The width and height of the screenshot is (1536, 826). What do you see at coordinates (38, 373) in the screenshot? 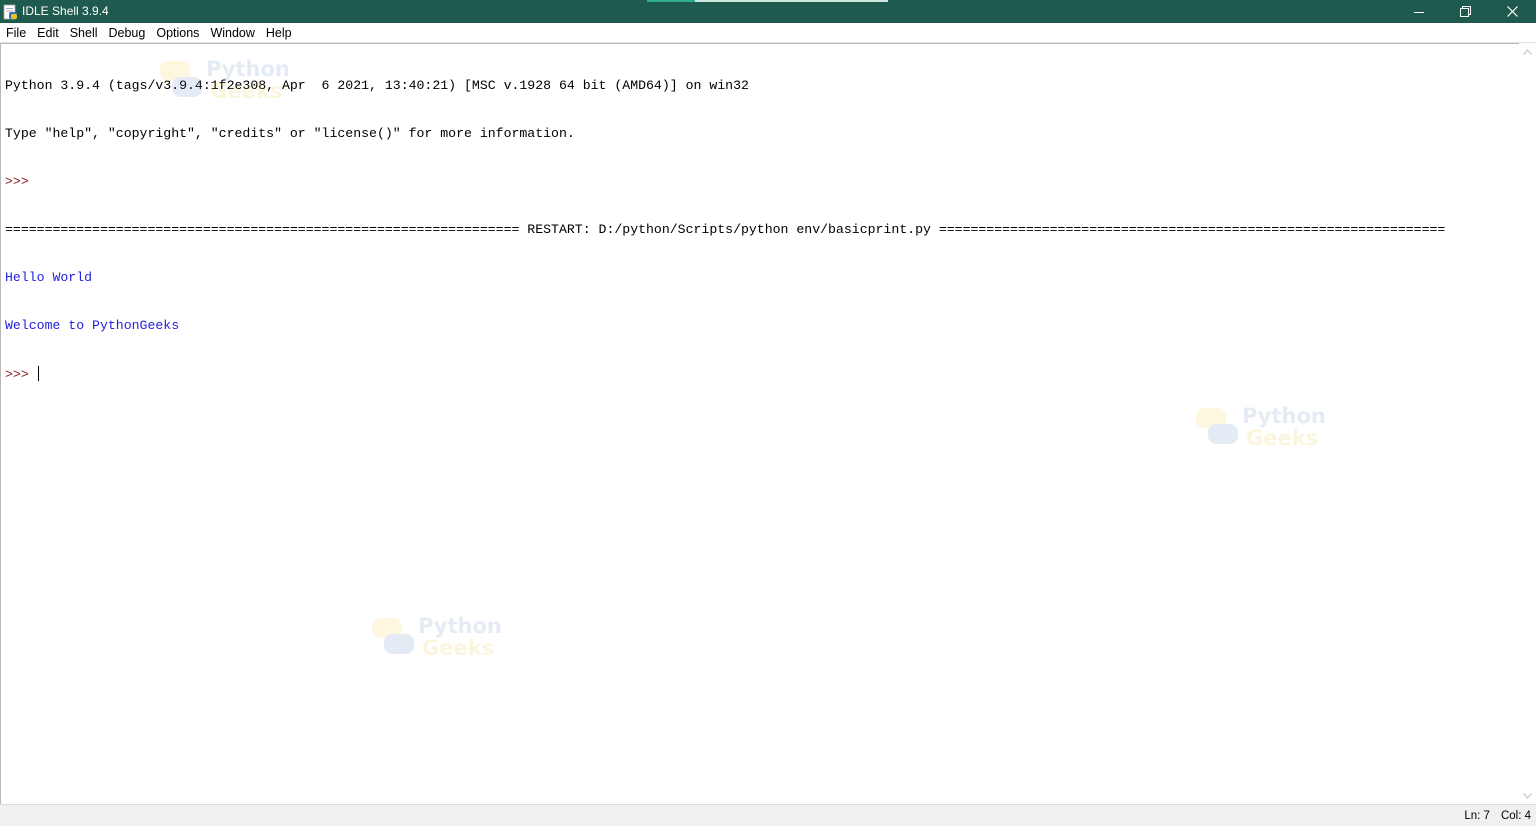
I see `text-cursor` at bounding box center [38, 373].